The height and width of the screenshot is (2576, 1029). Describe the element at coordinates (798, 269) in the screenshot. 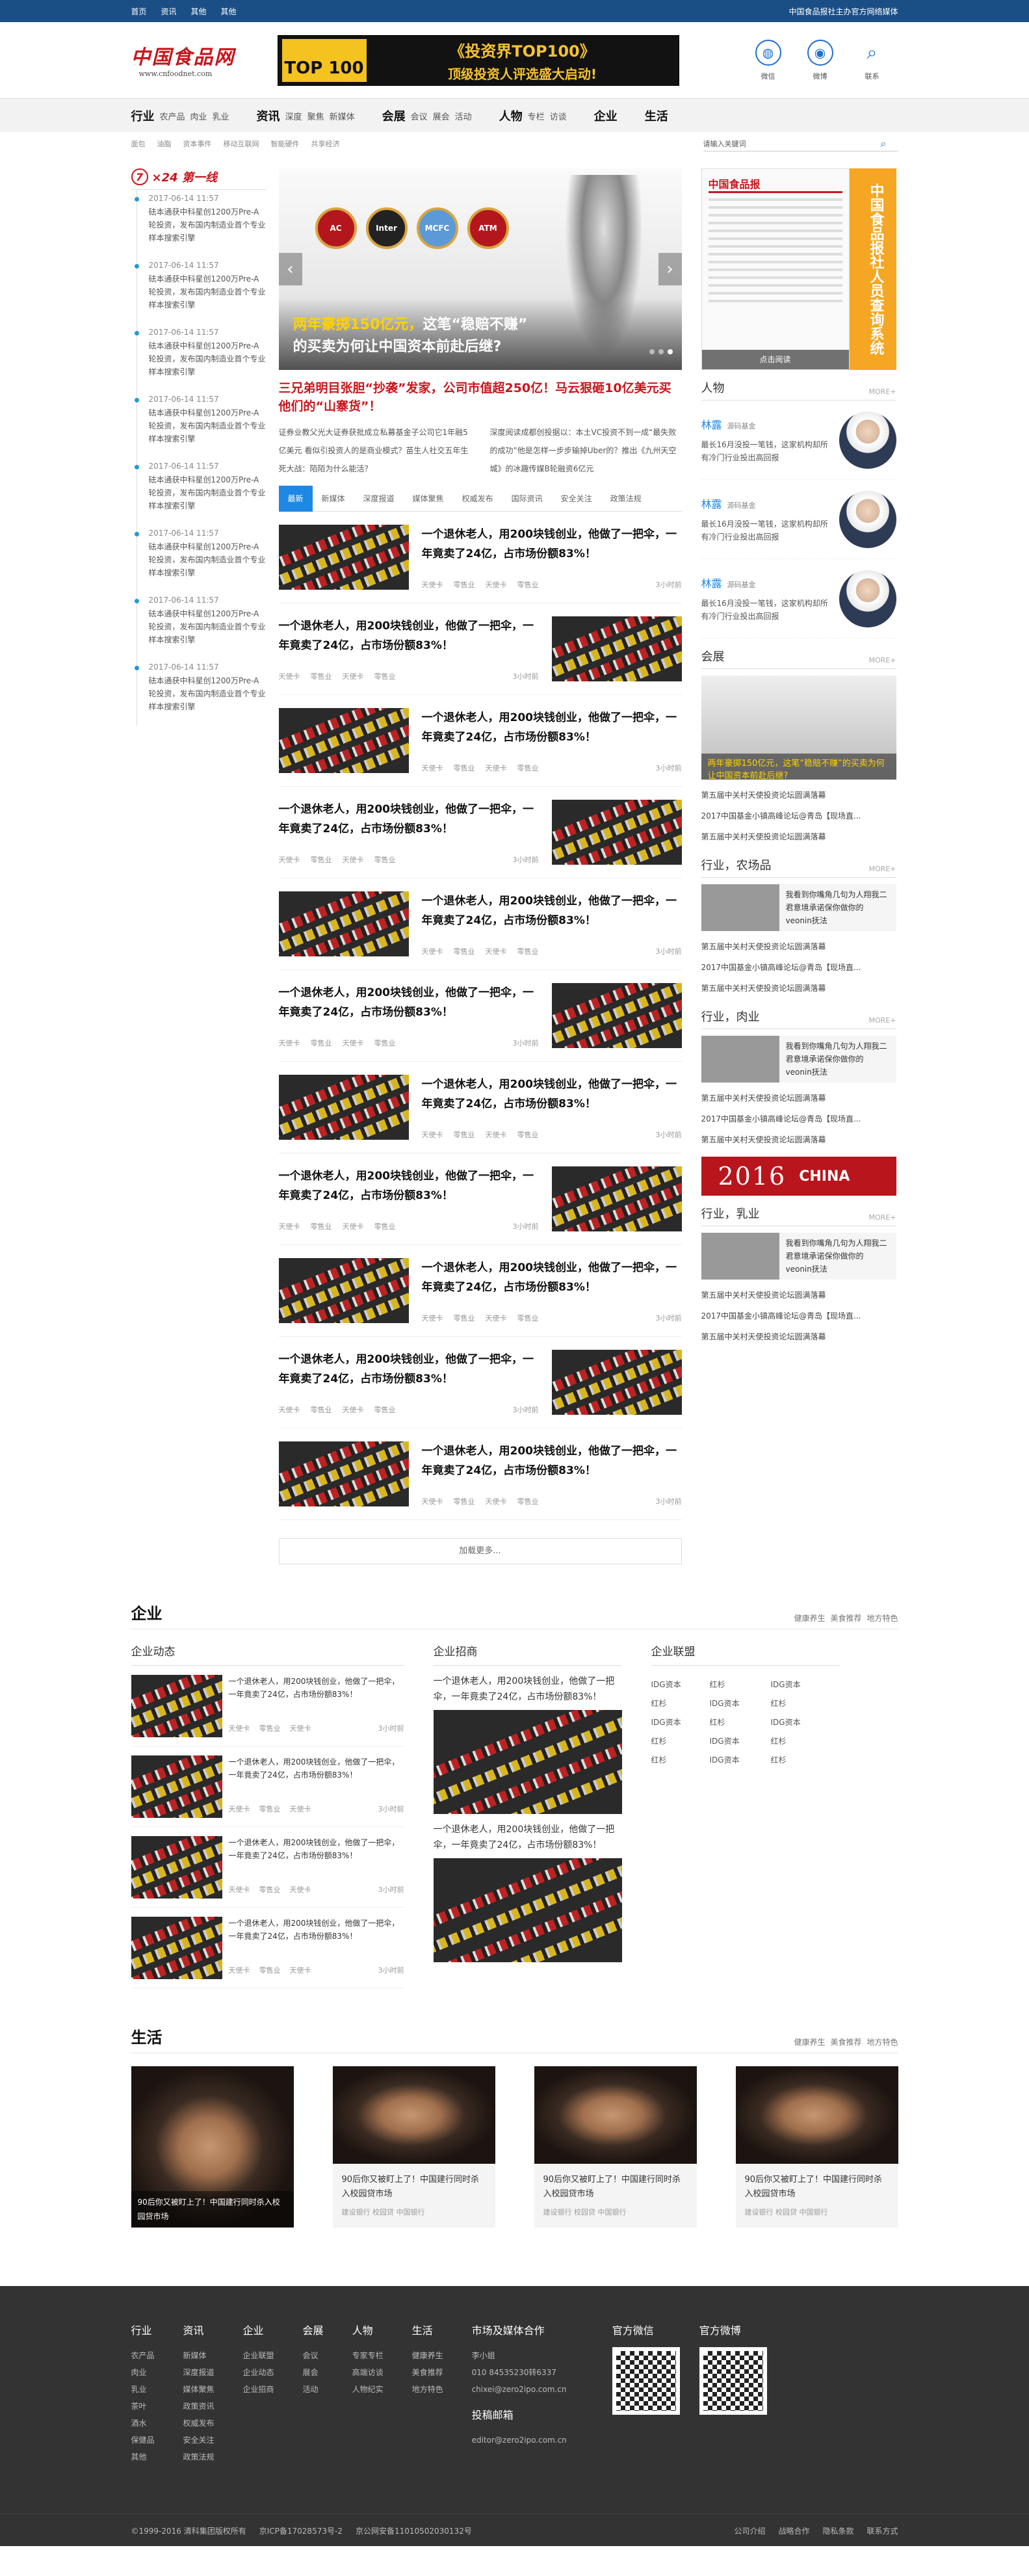

I see `e-paper: 中国食品报 点击阅读 中国食品报社人员查询系统` at that location.